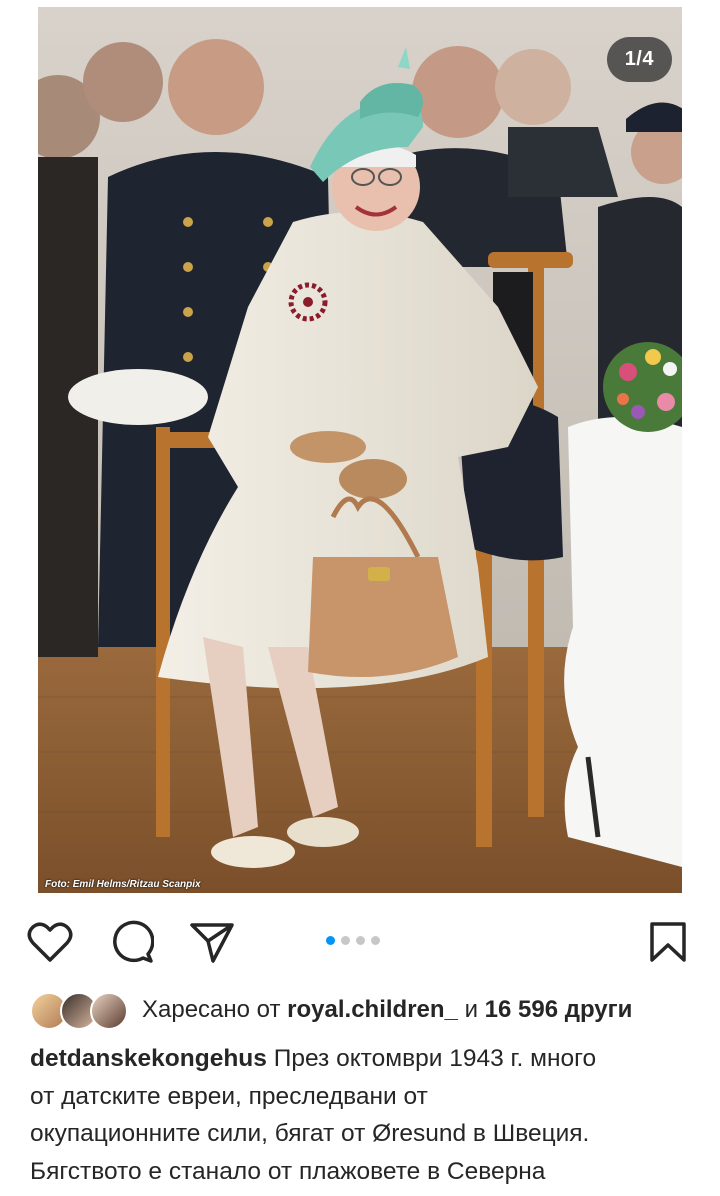 The height and width of the screenshot is (1196, 720). What do you see at coordinates (123, 884) in the screenshot?
I see `photo-credit: Foto: Emil Helms/Ritzau Scanpix` at bounding box center [123, 884].